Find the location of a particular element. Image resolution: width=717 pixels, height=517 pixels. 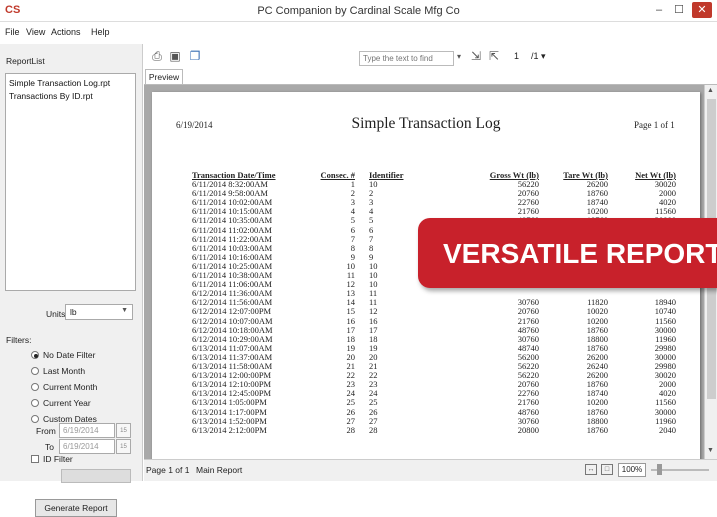

filter-current-year: Current Year is located at coordinates (61, 403).